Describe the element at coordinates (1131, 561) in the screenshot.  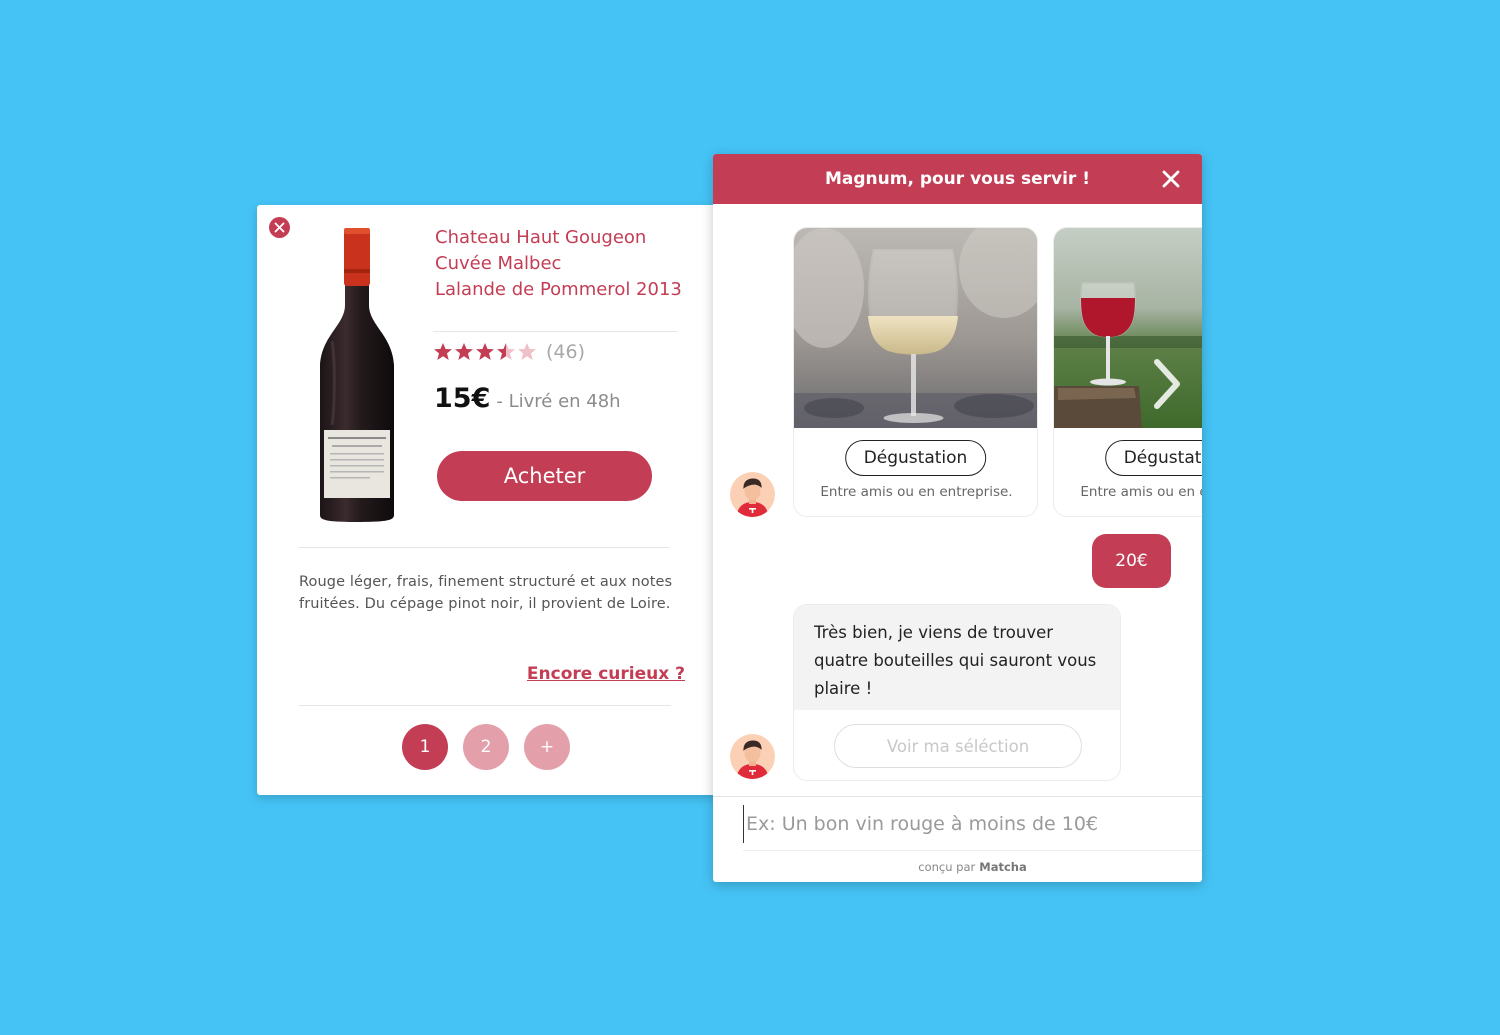
I see `user-message: 20€` at that location.